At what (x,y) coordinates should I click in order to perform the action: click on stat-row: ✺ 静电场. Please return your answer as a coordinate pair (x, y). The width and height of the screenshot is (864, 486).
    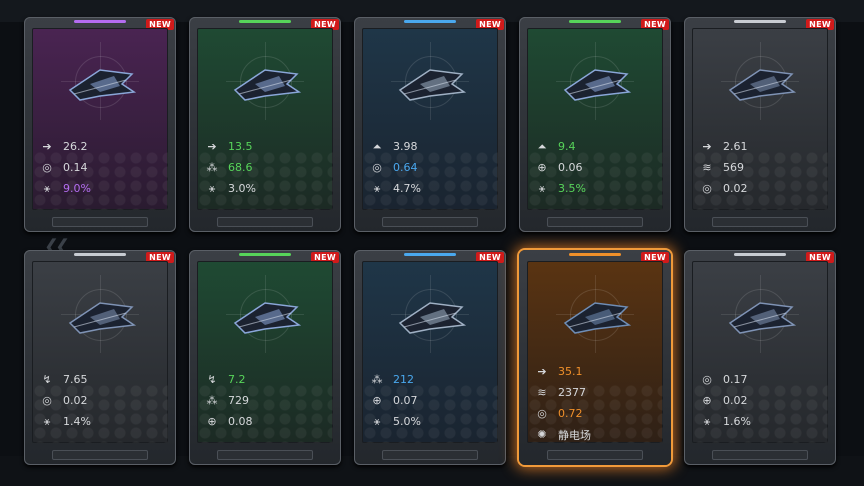
    Looking at the image, I should click on (597, 433).